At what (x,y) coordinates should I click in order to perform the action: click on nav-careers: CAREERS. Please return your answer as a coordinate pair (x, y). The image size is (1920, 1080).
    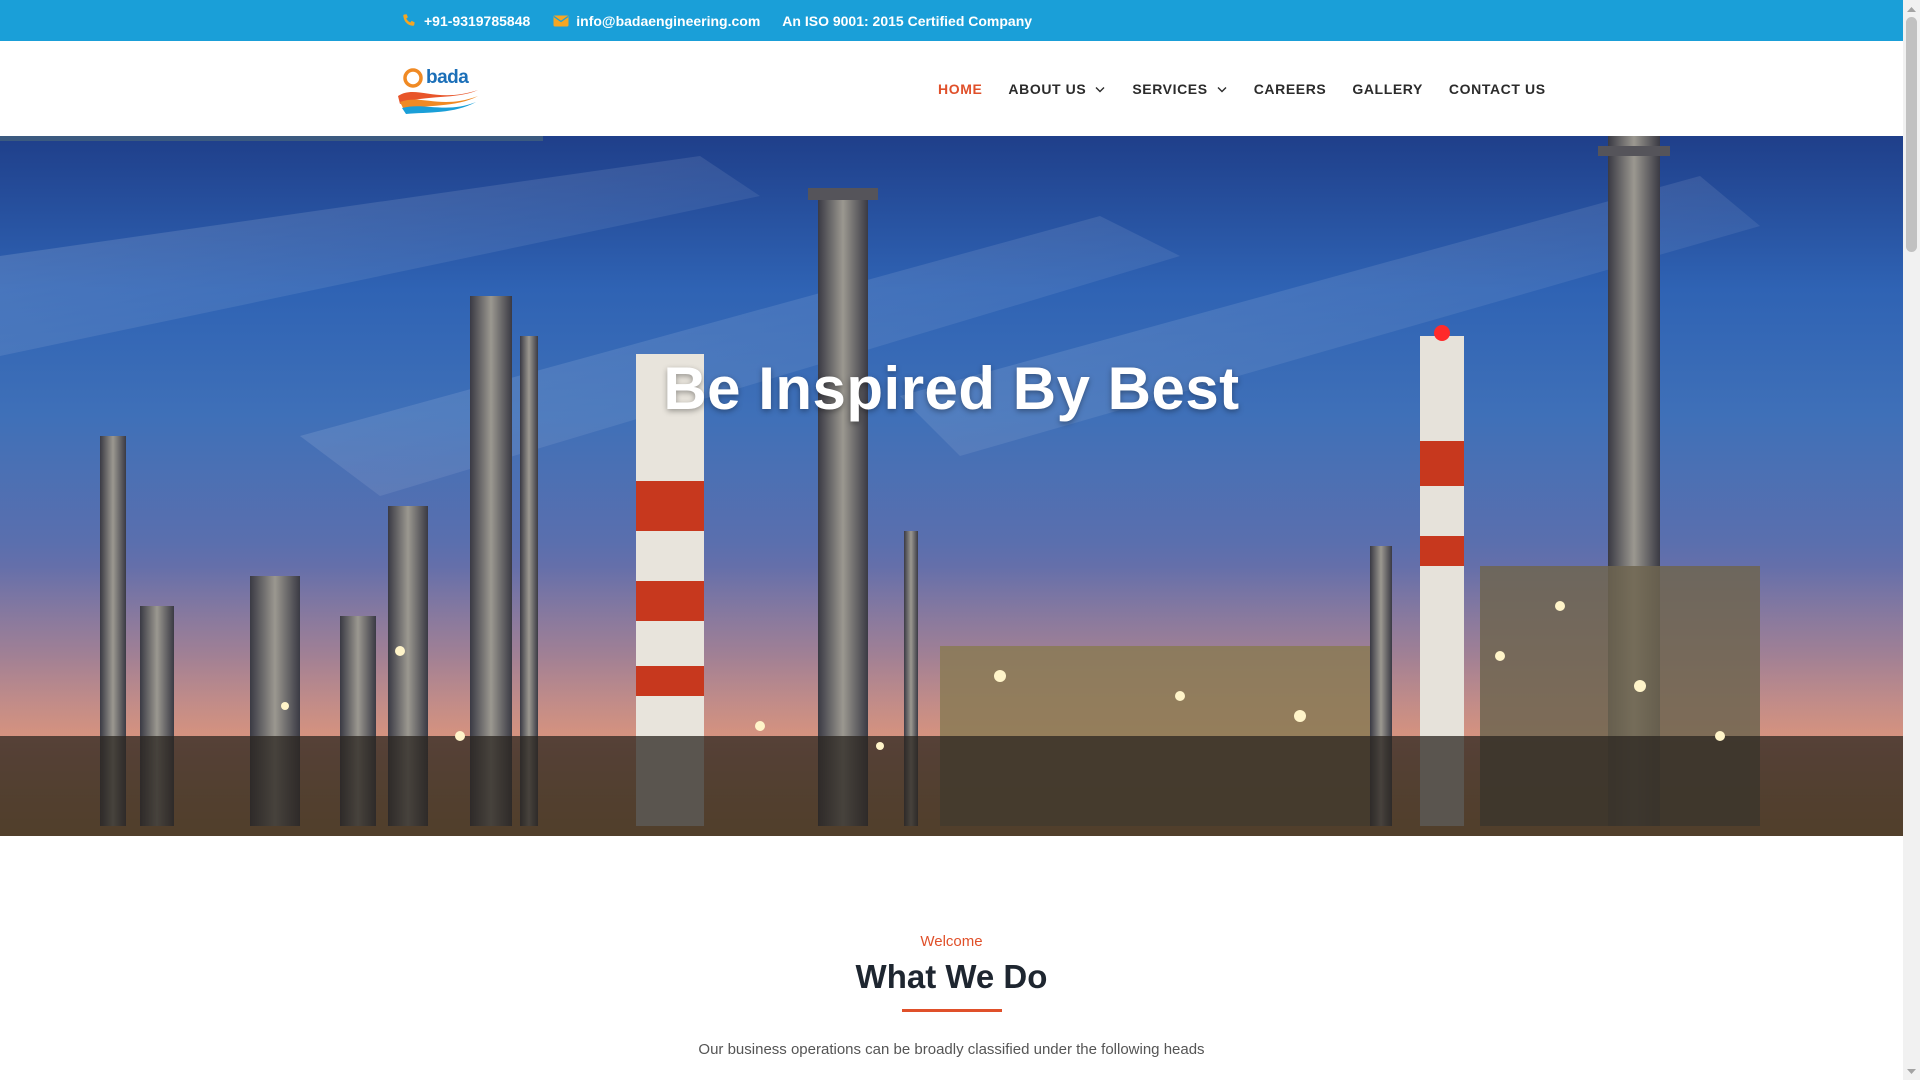
    Looking at the image, I should click on (1290, 89).